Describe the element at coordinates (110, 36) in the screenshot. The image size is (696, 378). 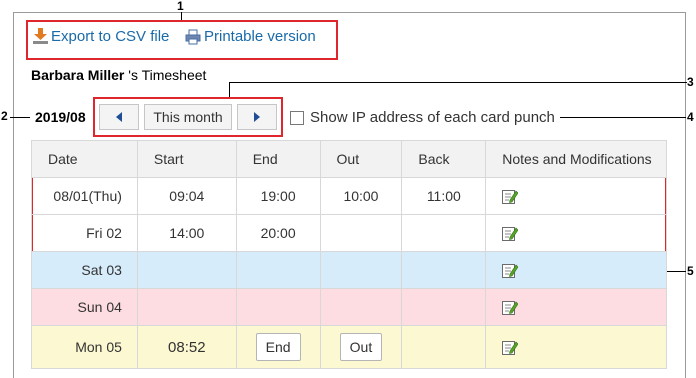
I see `export-csv-label: Export to CSV file` at that location.